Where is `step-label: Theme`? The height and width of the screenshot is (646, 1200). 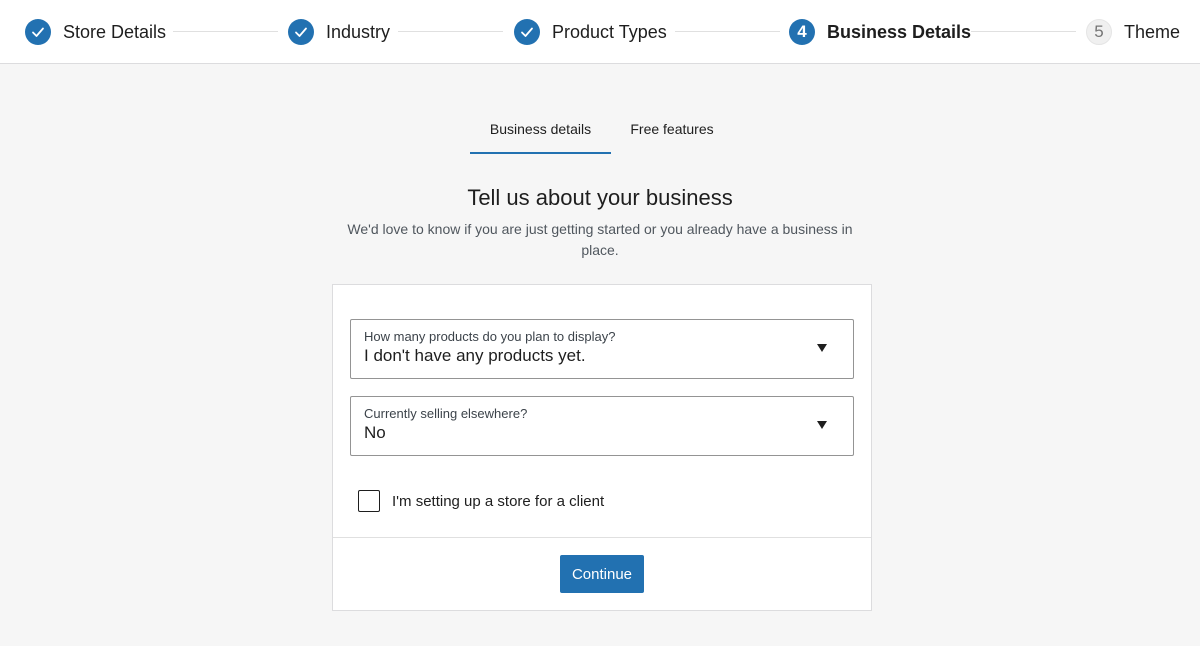 step-label: Theme is located at coordinates (1152, 31).